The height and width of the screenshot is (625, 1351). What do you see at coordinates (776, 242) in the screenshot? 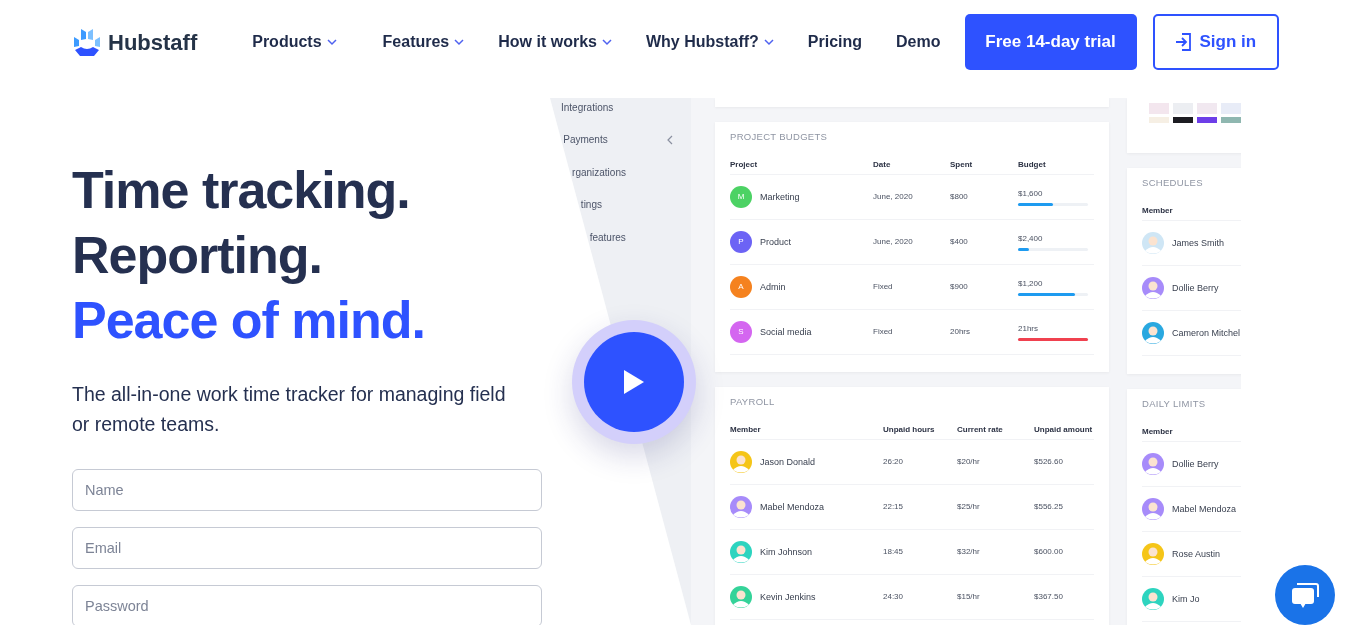
I see `project-name: Product` at bounding box center [776, 242].